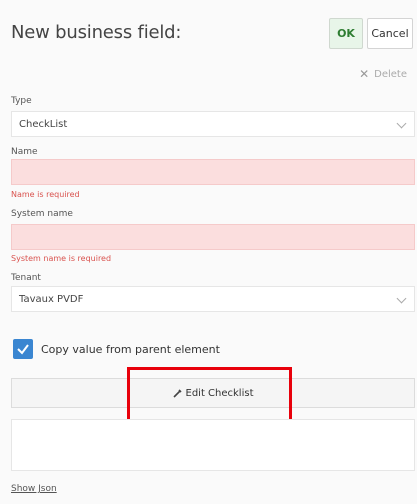 The width and height of the screenshot is (417, 504). I want to click on type-value: CheckList, so click(43, 124).